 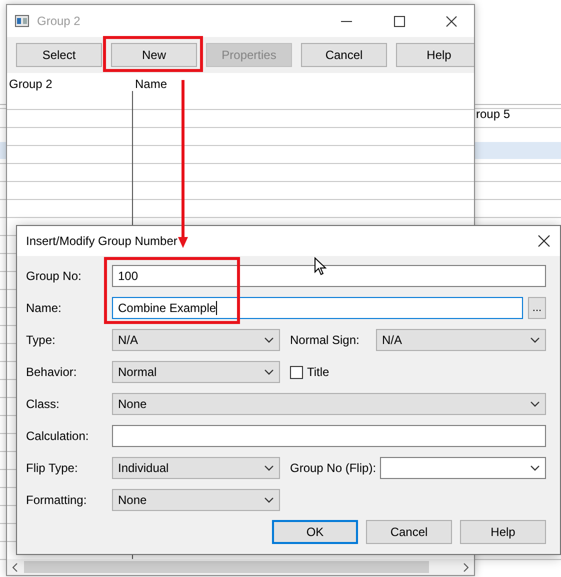 I want to click on dropdown: Normal, so click(x=196, y=372).